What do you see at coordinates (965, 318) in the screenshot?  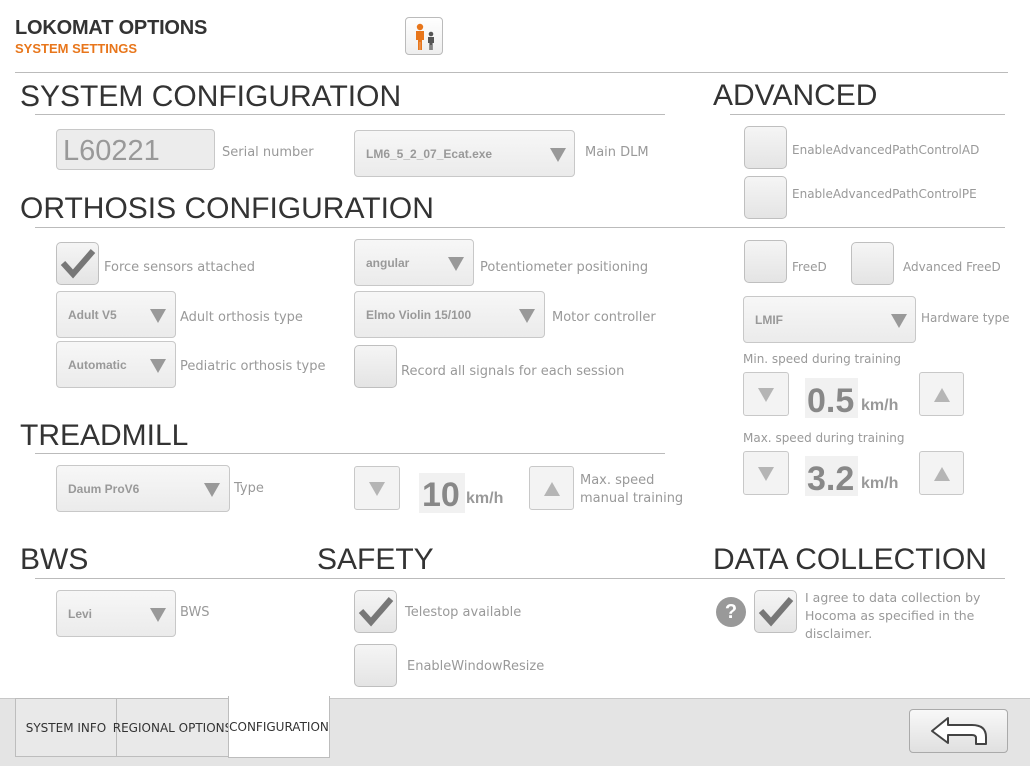 I see `hardware-type-label: Hardware type` at bounding box center [965, 318].